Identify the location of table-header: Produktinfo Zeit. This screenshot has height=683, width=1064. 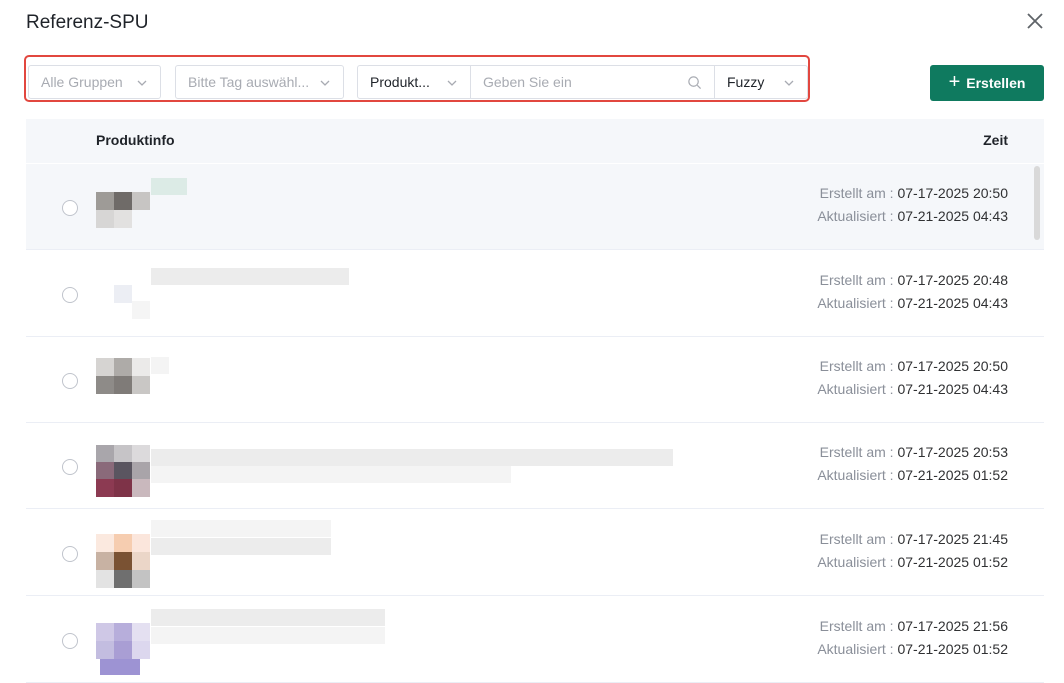
(535, 141).